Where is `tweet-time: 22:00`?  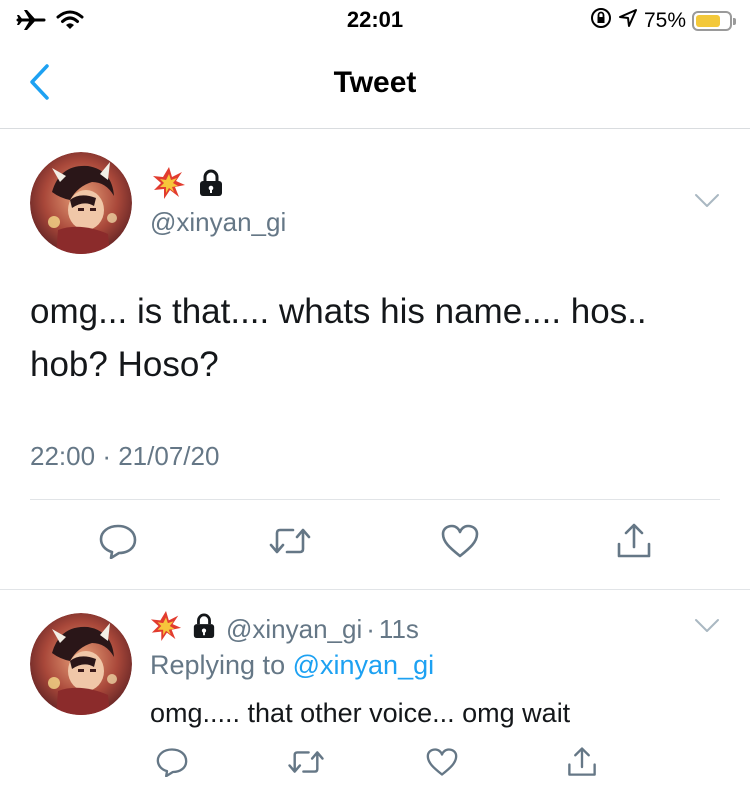 tweet-time: 22:00 is located at coordinates (63, 456).